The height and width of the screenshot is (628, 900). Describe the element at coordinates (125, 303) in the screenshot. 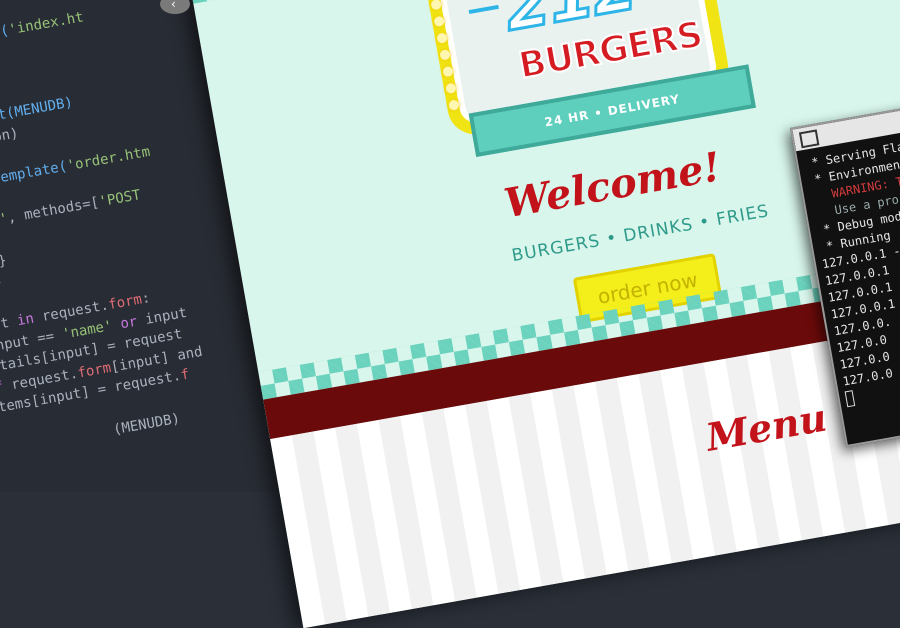

I see `code-token: form` at that location.